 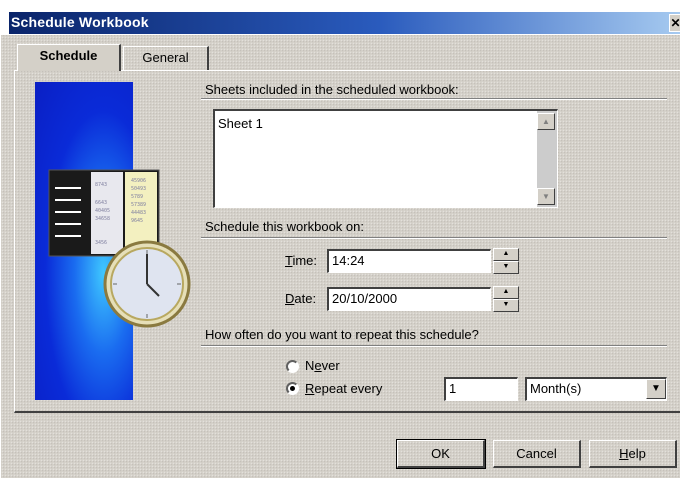 What do you see at coordinates (101, 185) in the screenshot?
I see `svg-text: 8743` at bounding box center [101, 185].